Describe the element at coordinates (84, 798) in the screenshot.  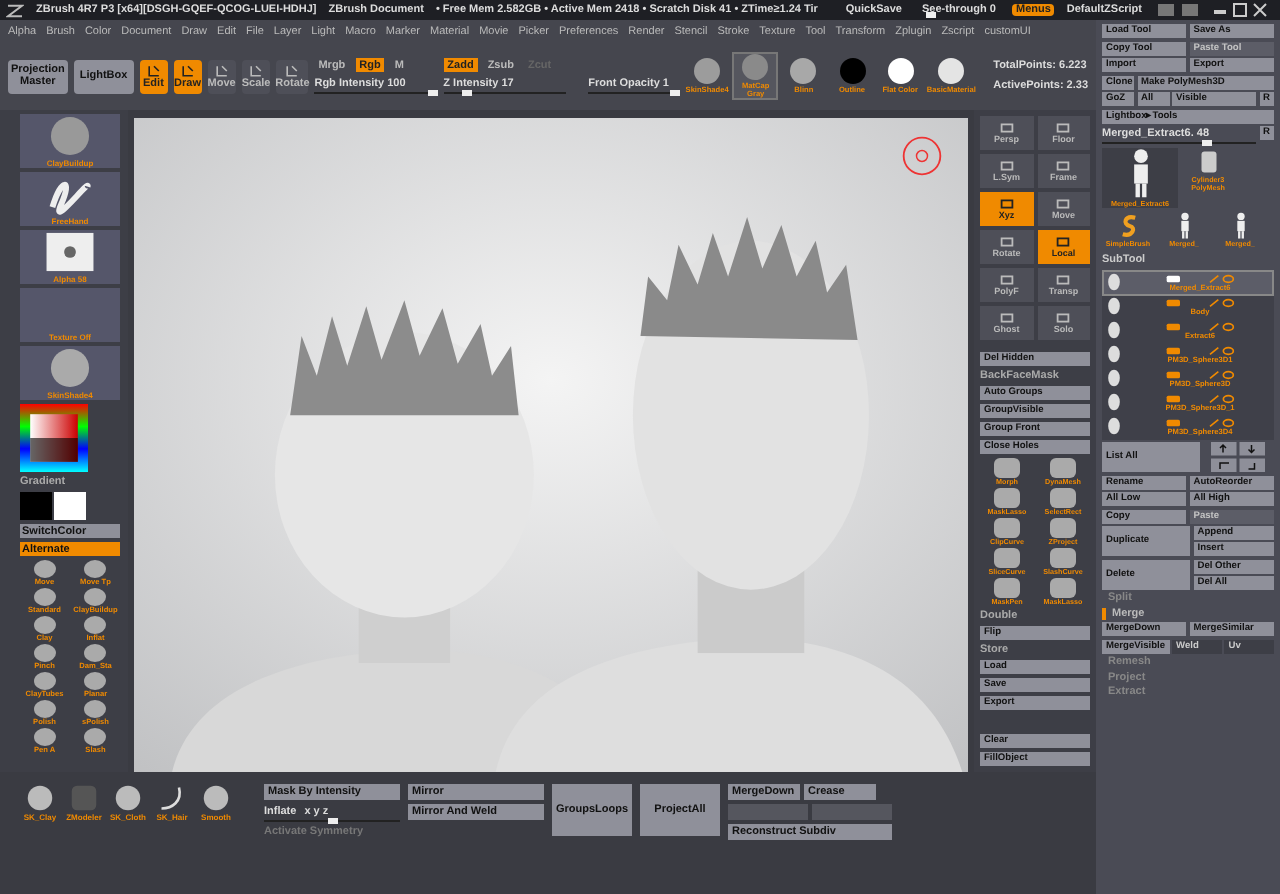
I see `cube-icon` at that location.